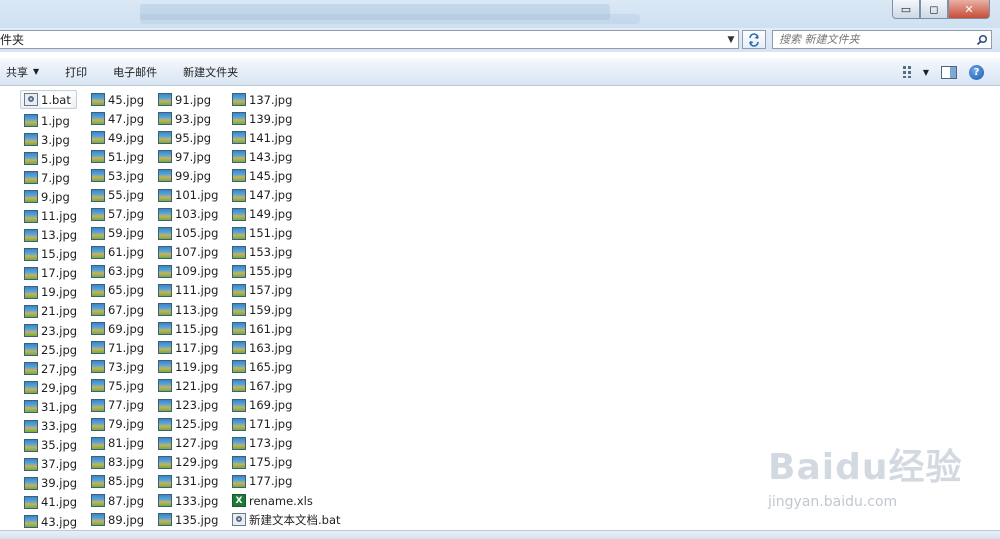 Image resolution: width=1000 pixels, height=539 pixels. Describe the element at coordinates (286, 366) in the screenshot. I see `file-item: 165.jpg` at that location.